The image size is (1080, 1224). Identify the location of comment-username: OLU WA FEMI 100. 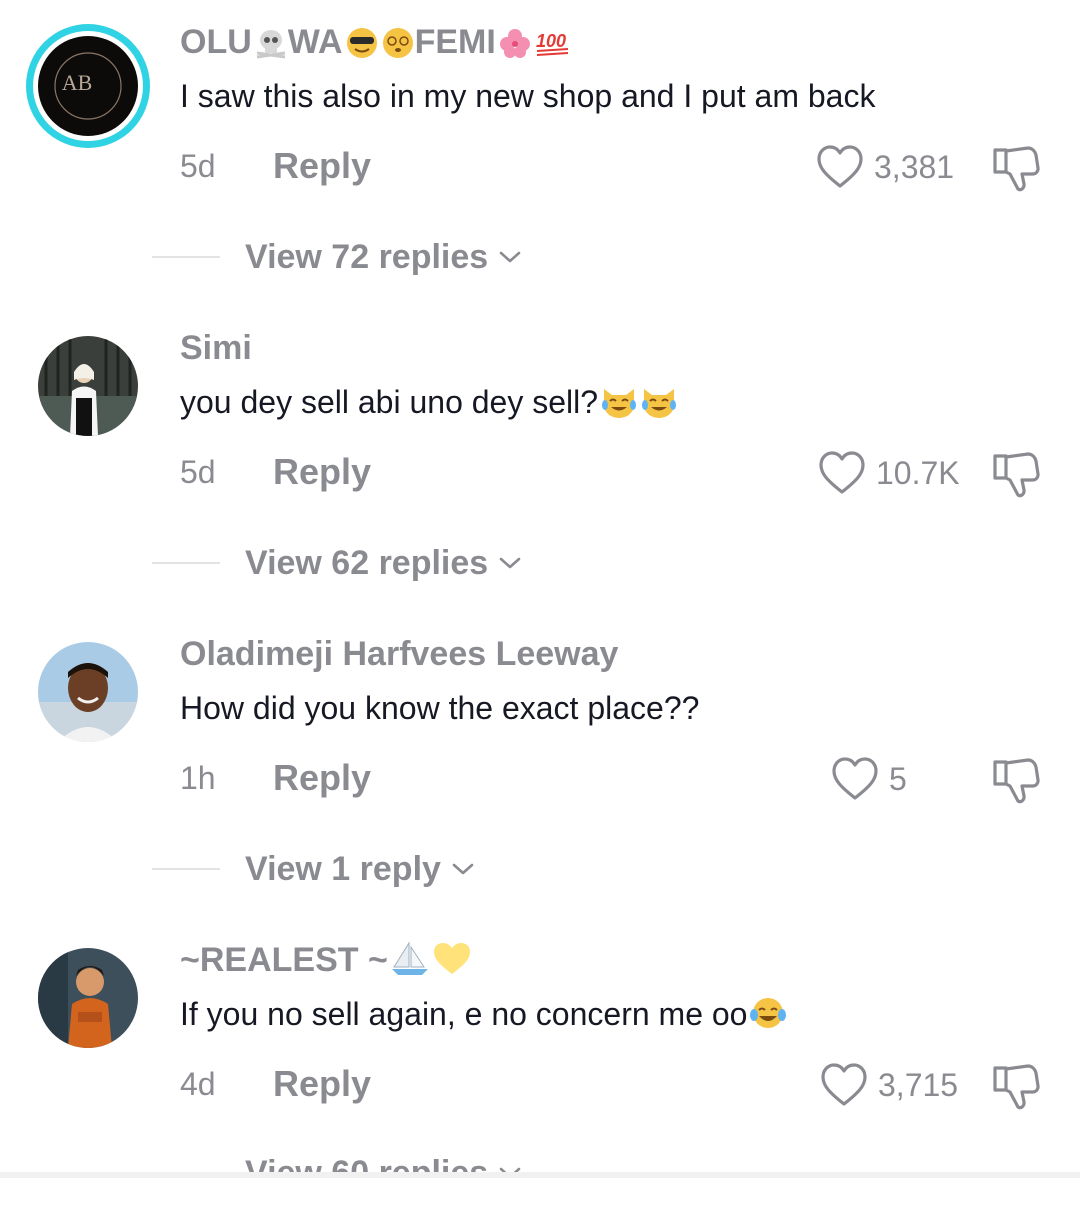
(376, 42).